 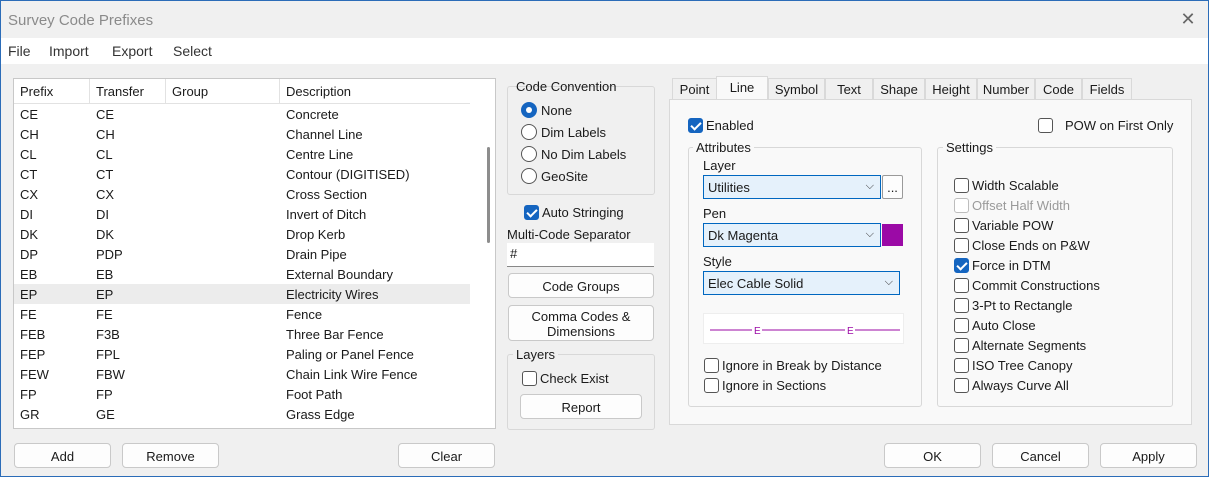 I want to click on comma-codes-button: Comma Codes & Dimensions, so click(x=581, y=323).